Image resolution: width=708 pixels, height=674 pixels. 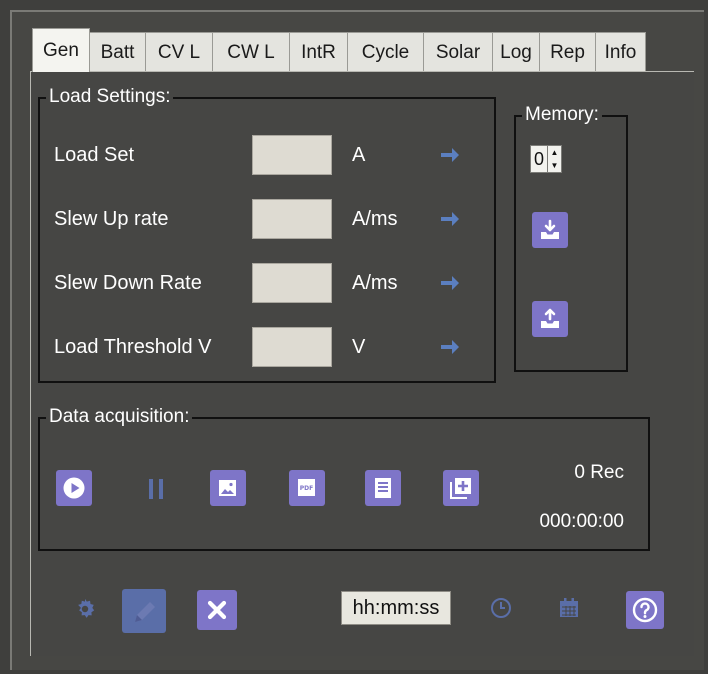 What do you see at coordinates (546, 159) in the screenshot?
I see `memory-slot-spinner: 0 ▲ ▼` at bounding box center [546, 159].